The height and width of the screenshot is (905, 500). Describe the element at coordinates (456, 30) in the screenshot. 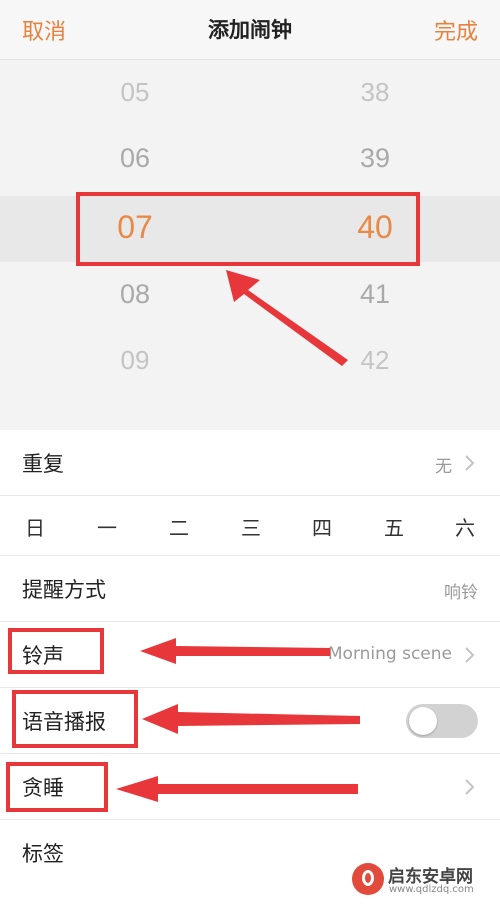

I see `done-button: 完成` at that location.